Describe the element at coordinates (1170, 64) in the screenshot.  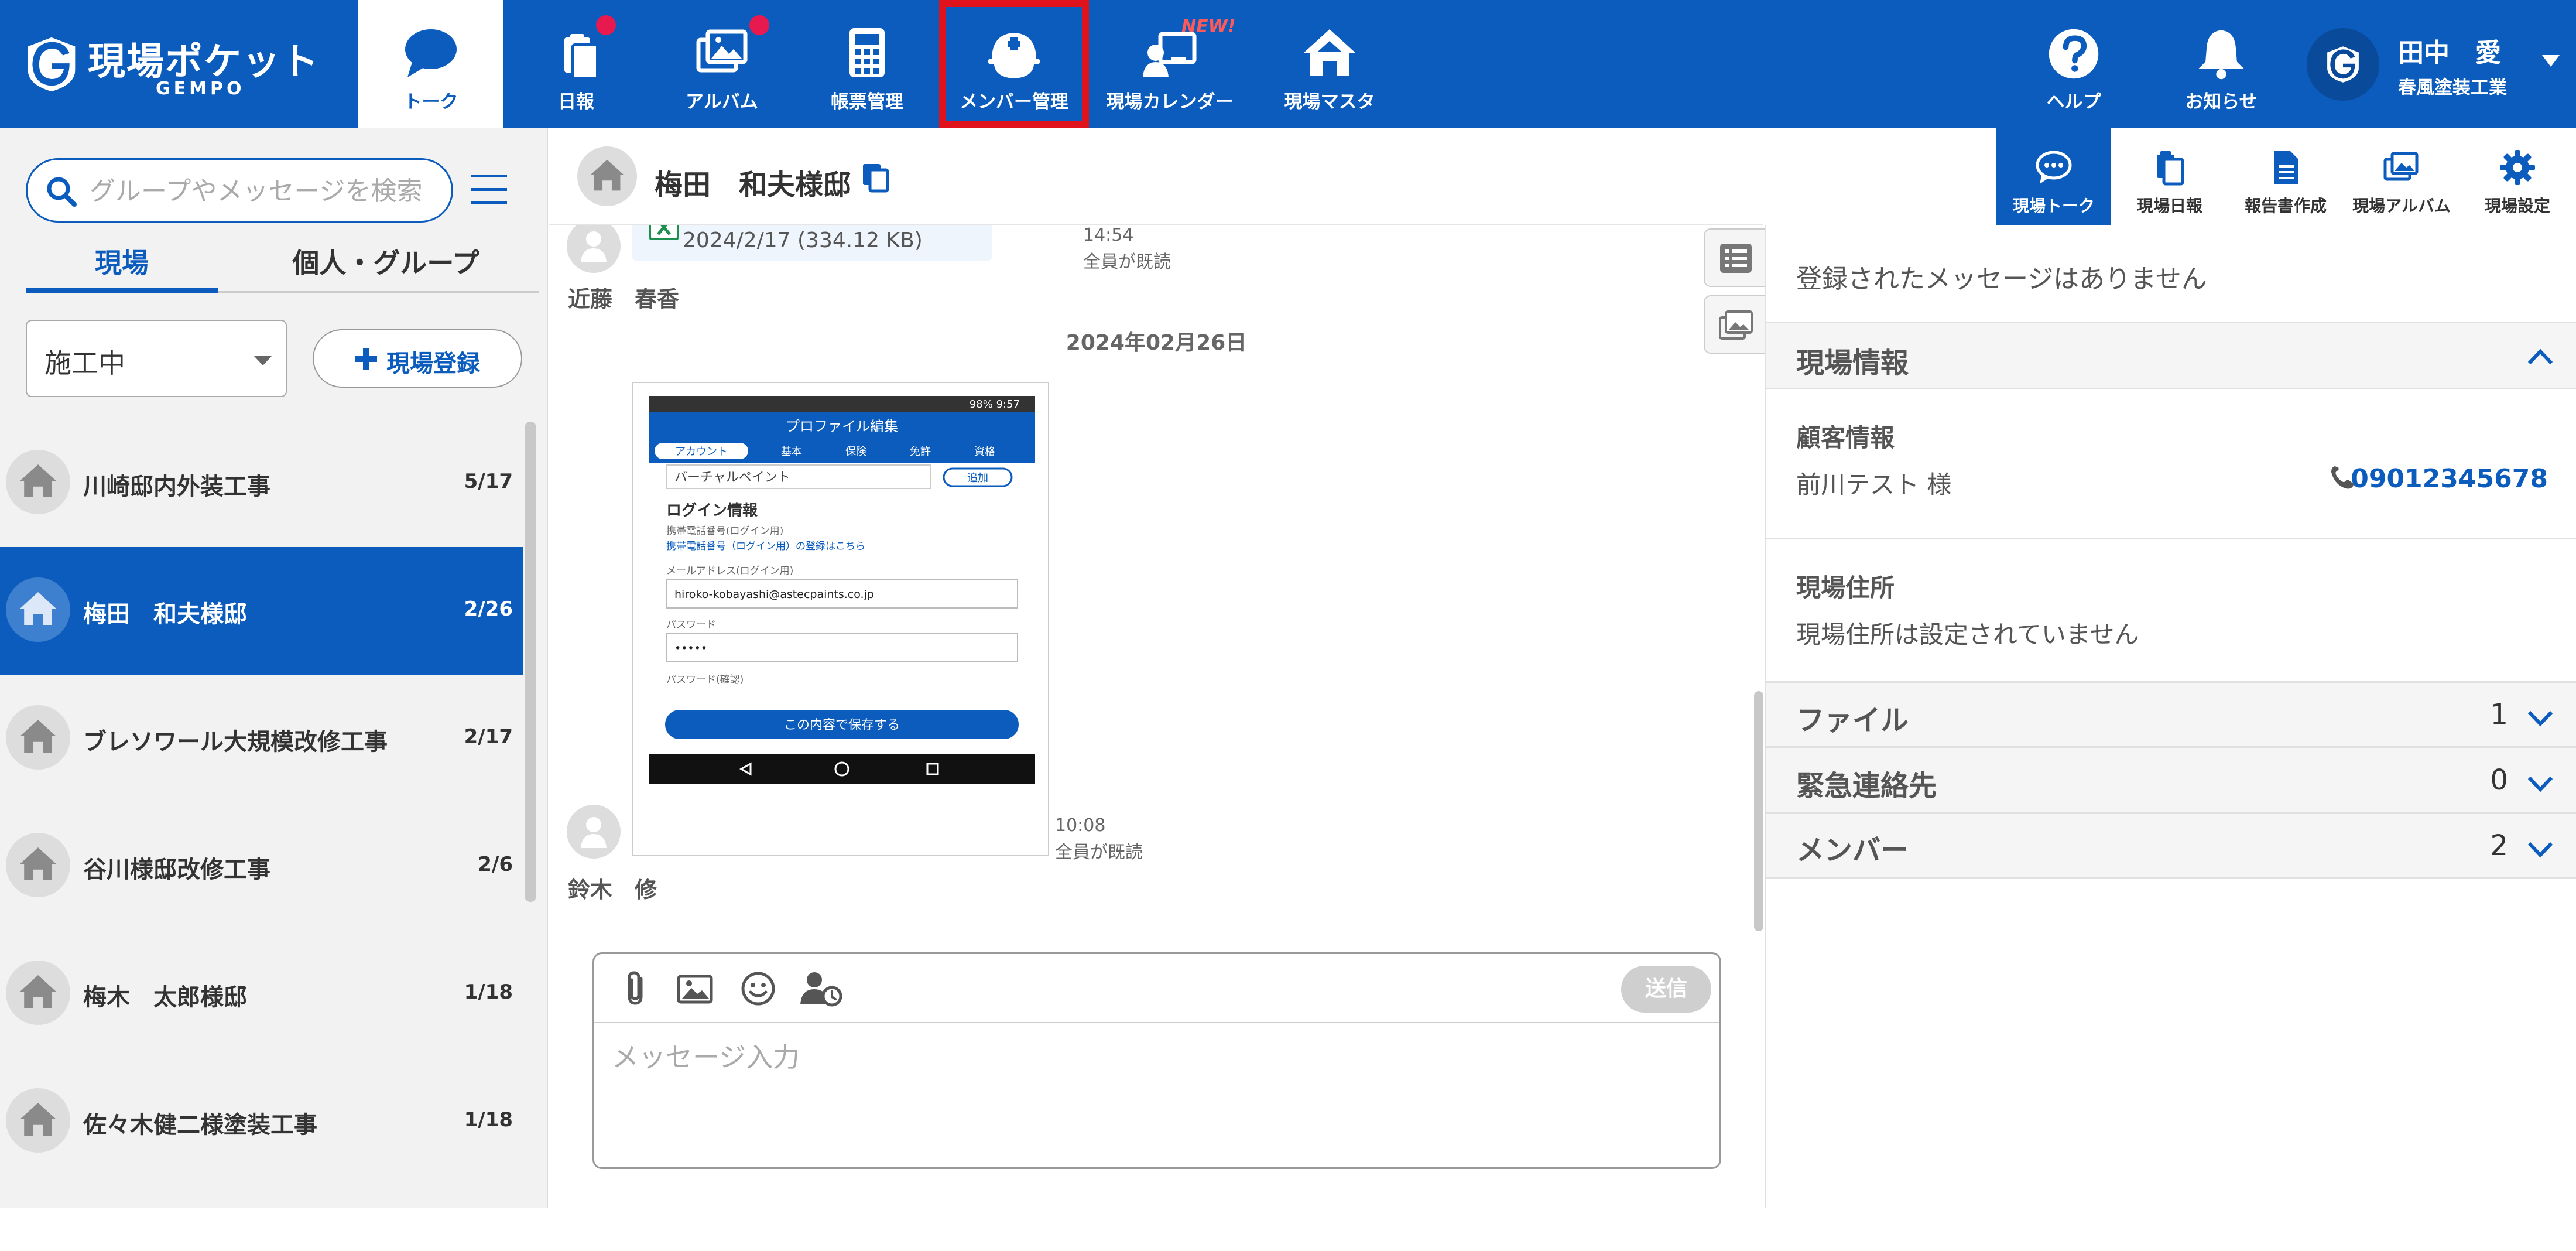
I see `nav-site-calendar: NEW! 現場カレンダー` at that location.